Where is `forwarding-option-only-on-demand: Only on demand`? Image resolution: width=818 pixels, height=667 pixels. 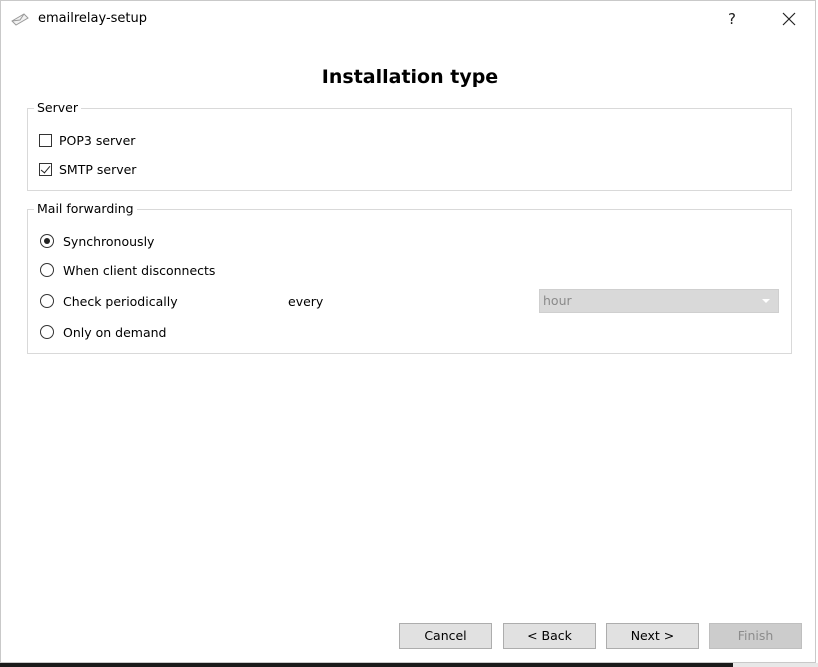 forwarding-option-only-on-demand: Only on demand is located at coordinates (103, 332).